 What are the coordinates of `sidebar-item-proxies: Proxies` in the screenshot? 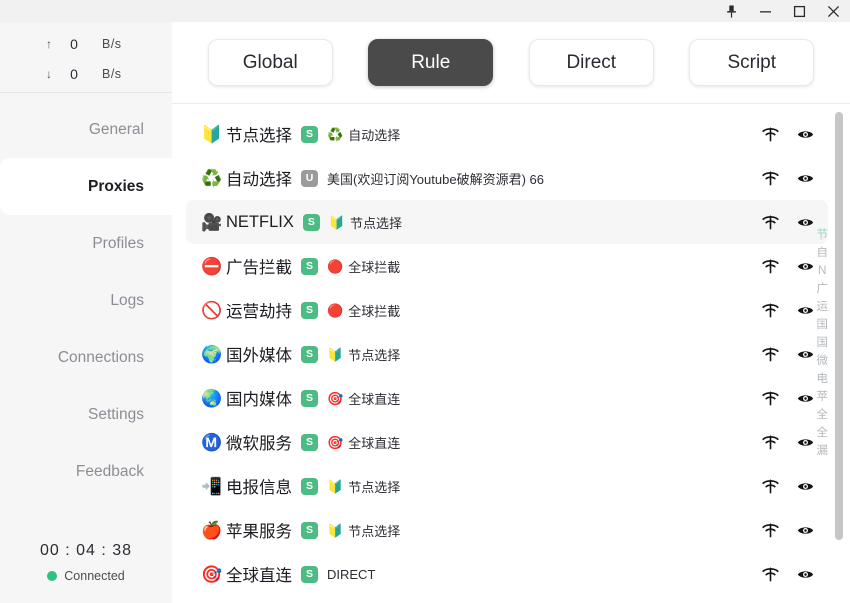 It's located at (86, 186).